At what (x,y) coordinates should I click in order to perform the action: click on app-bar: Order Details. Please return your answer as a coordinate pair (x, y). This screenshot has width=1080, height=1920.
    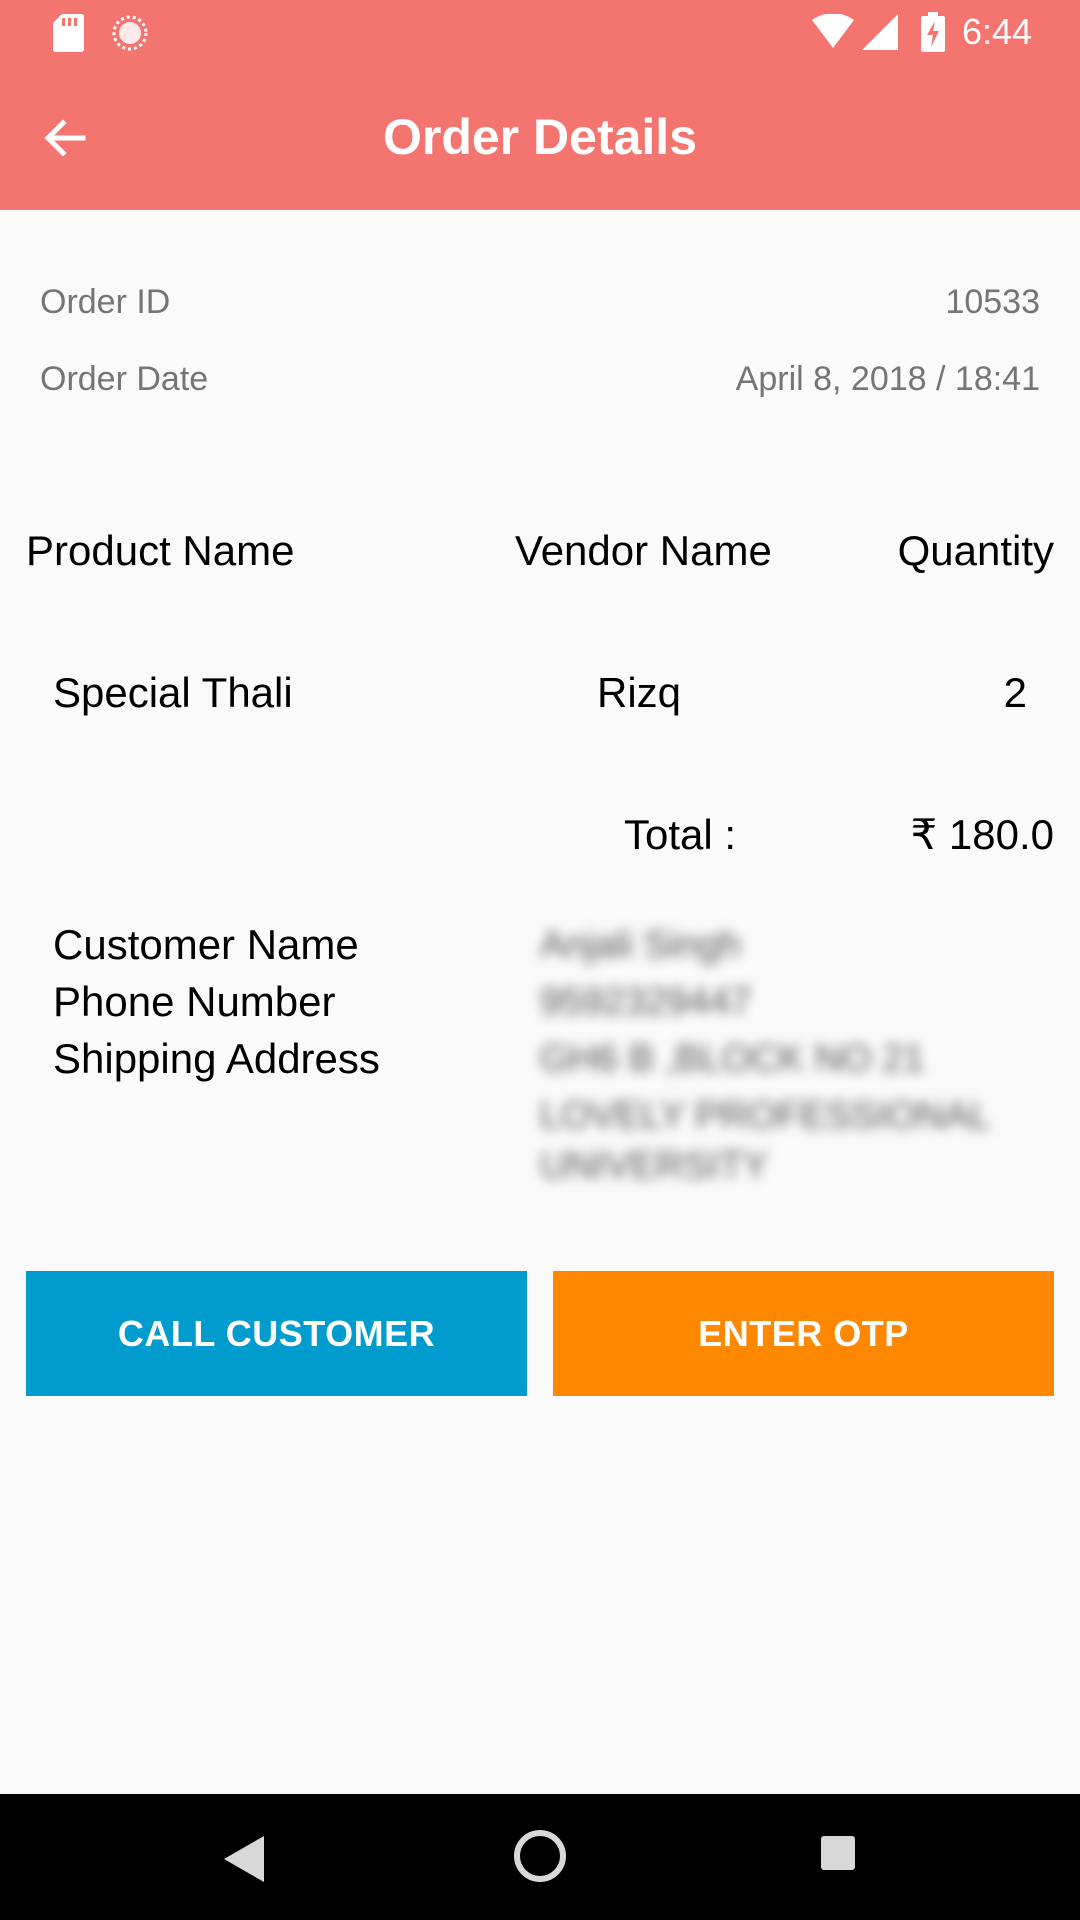
    Looking at the image, I should click on (540, 136).